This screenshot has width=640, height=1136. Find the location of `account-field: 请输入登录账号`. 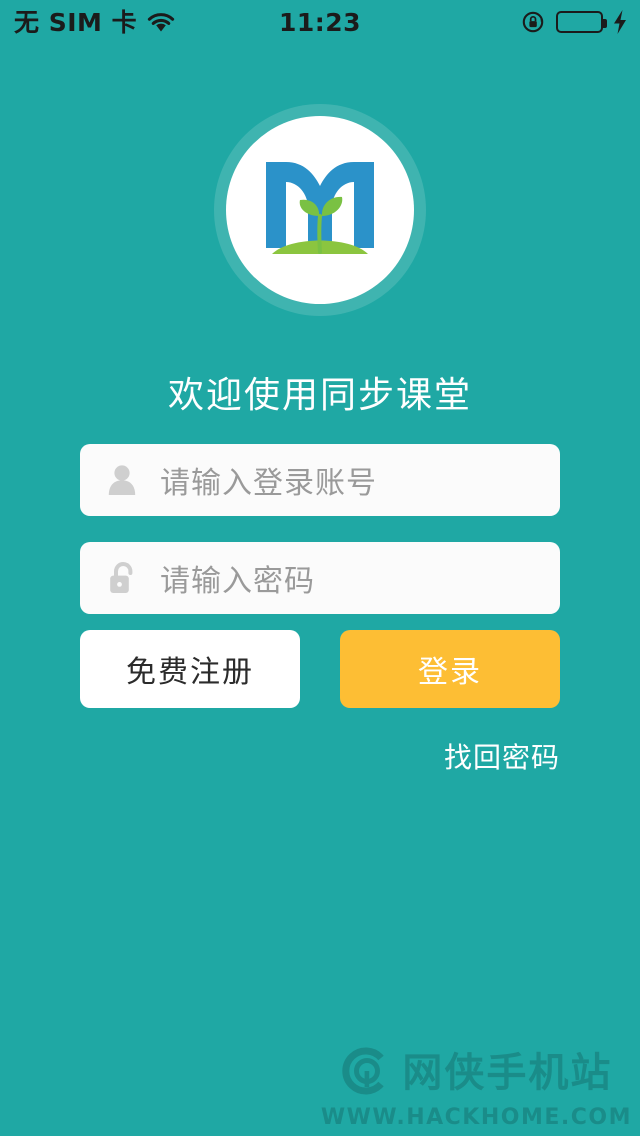

account-field: 请输入登录账号 is located at coordinates (320, 480).